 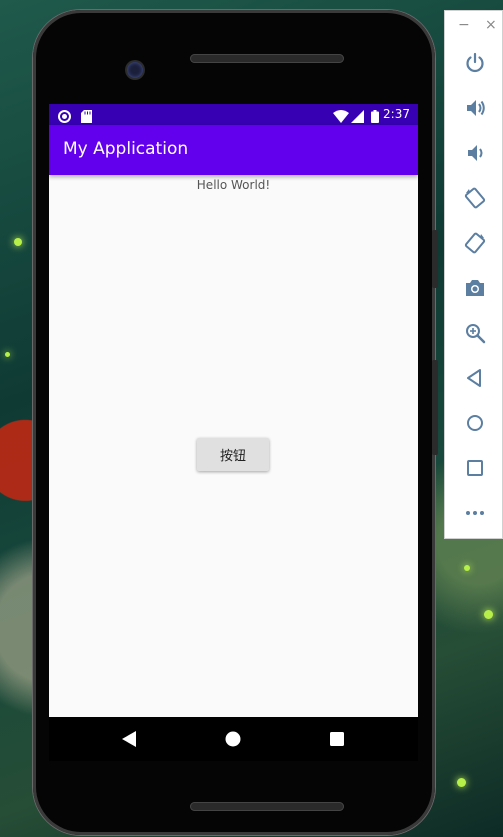 What do you see at coordinates (491, 25) in the screenshot?
I see `close-button: ×` at bounding box center [491, 25].